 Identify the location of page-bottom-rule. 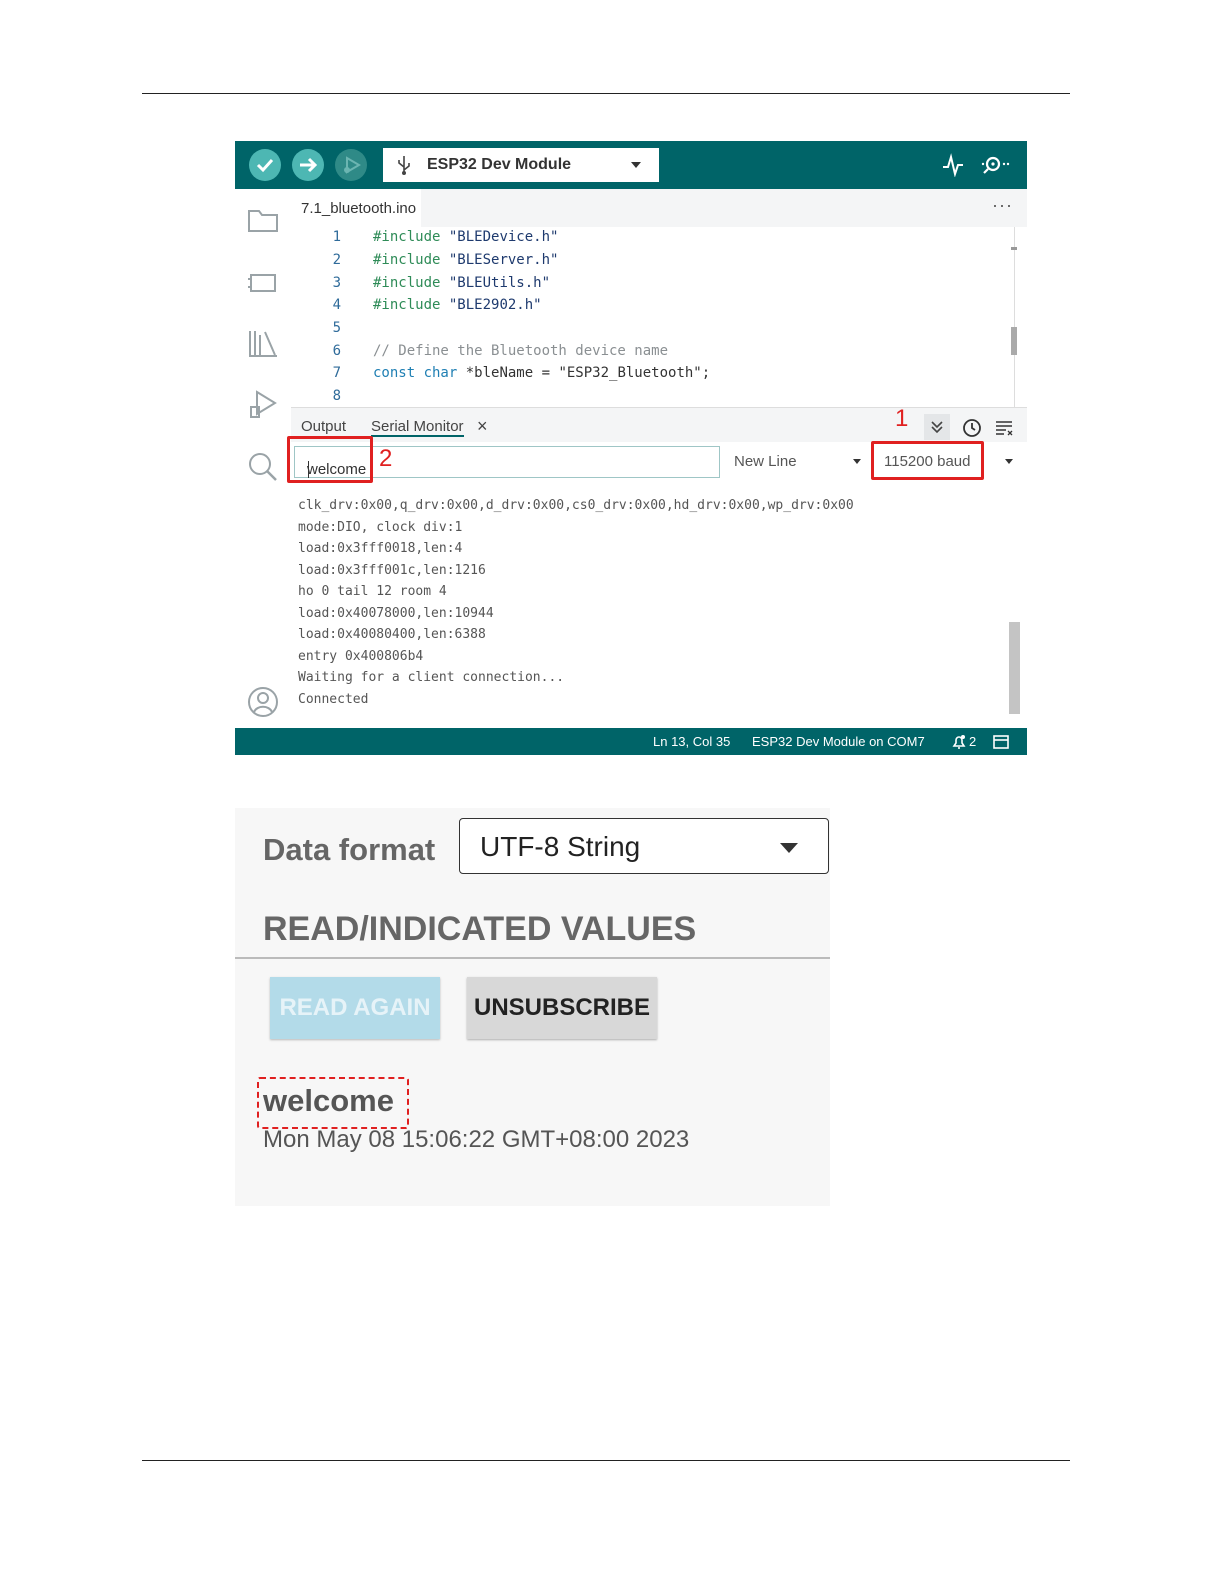
(606, 1460).